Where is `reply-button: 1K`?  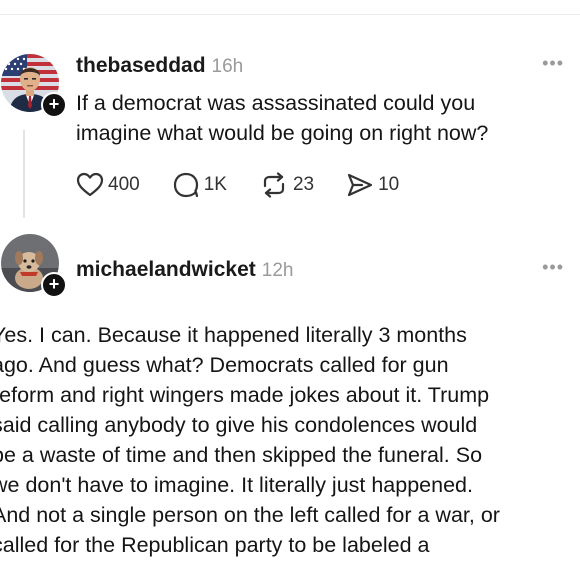 reply-button: 1K is located at coordinates (199, 185).